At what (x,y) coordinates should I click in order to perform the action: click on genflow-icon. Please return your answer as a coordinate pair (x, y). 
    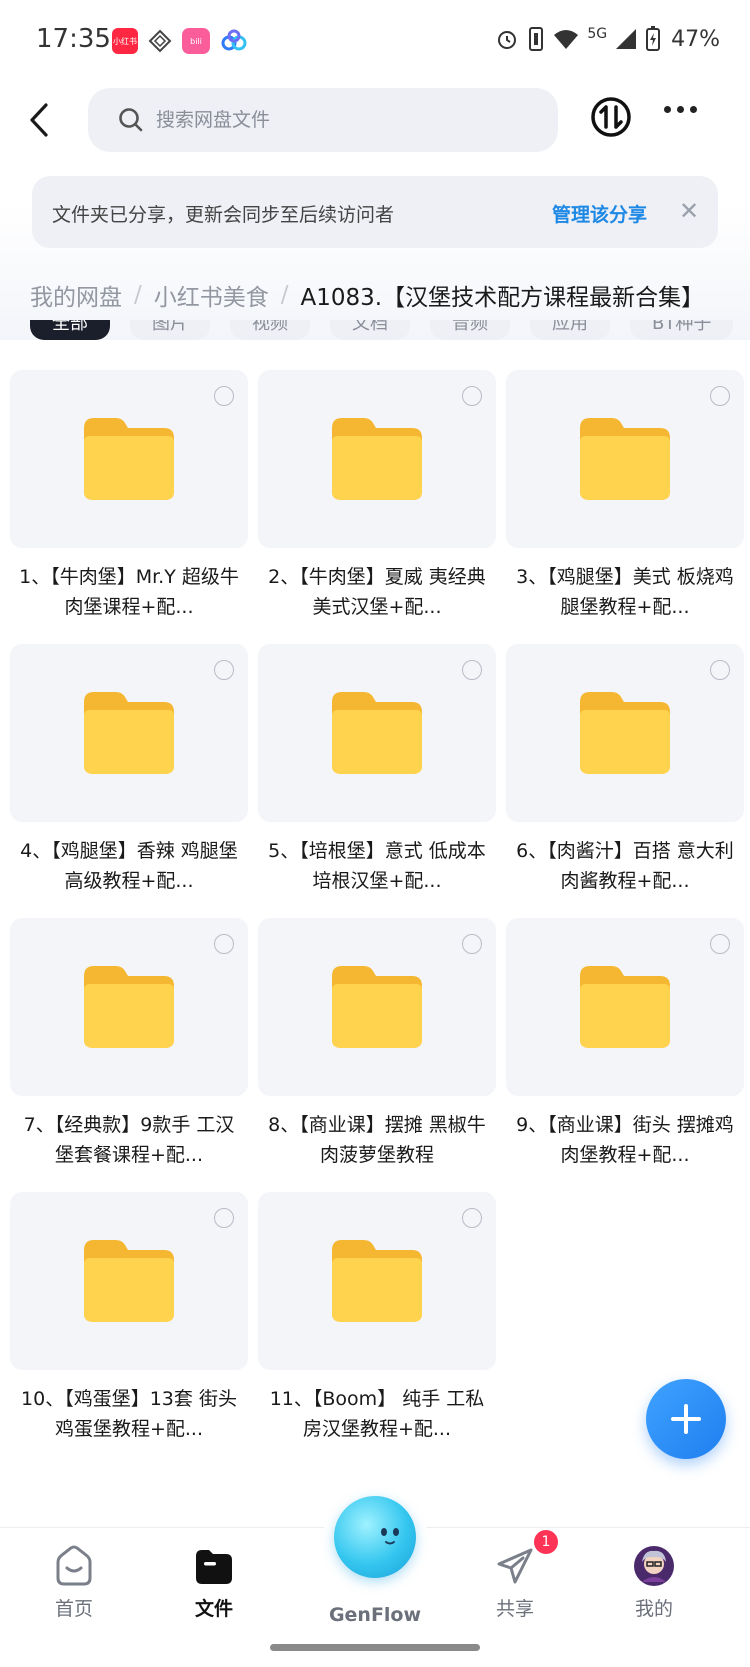
    Looking at the image, I should click on (375, 1537).